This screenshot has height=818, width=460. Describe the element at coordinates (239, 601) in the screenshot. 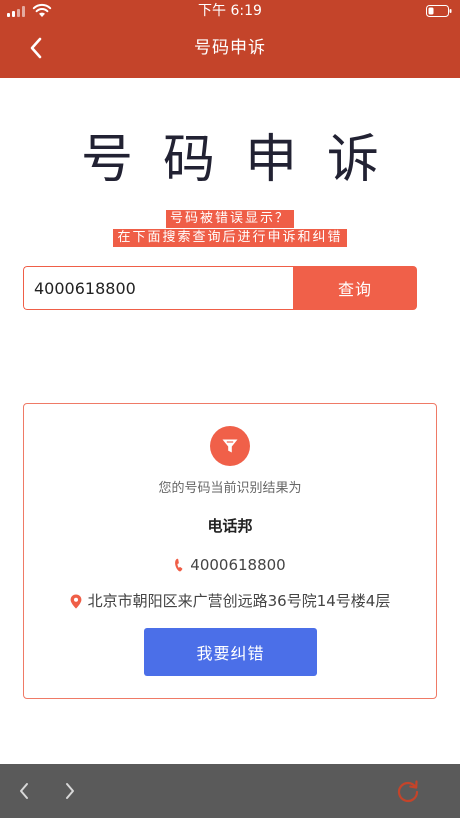

I see `result-address-text: 北京市朝阳区来广营创远路36号院14号楼4层` at that location.